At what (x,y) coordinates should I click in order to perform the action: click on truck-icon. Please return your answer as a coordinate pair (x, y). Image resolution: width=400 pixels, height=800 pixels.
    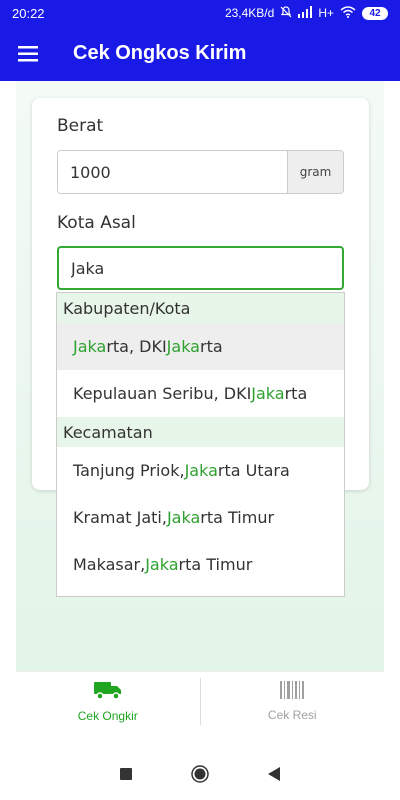
    Looking at the image, I should click on (107, 691).